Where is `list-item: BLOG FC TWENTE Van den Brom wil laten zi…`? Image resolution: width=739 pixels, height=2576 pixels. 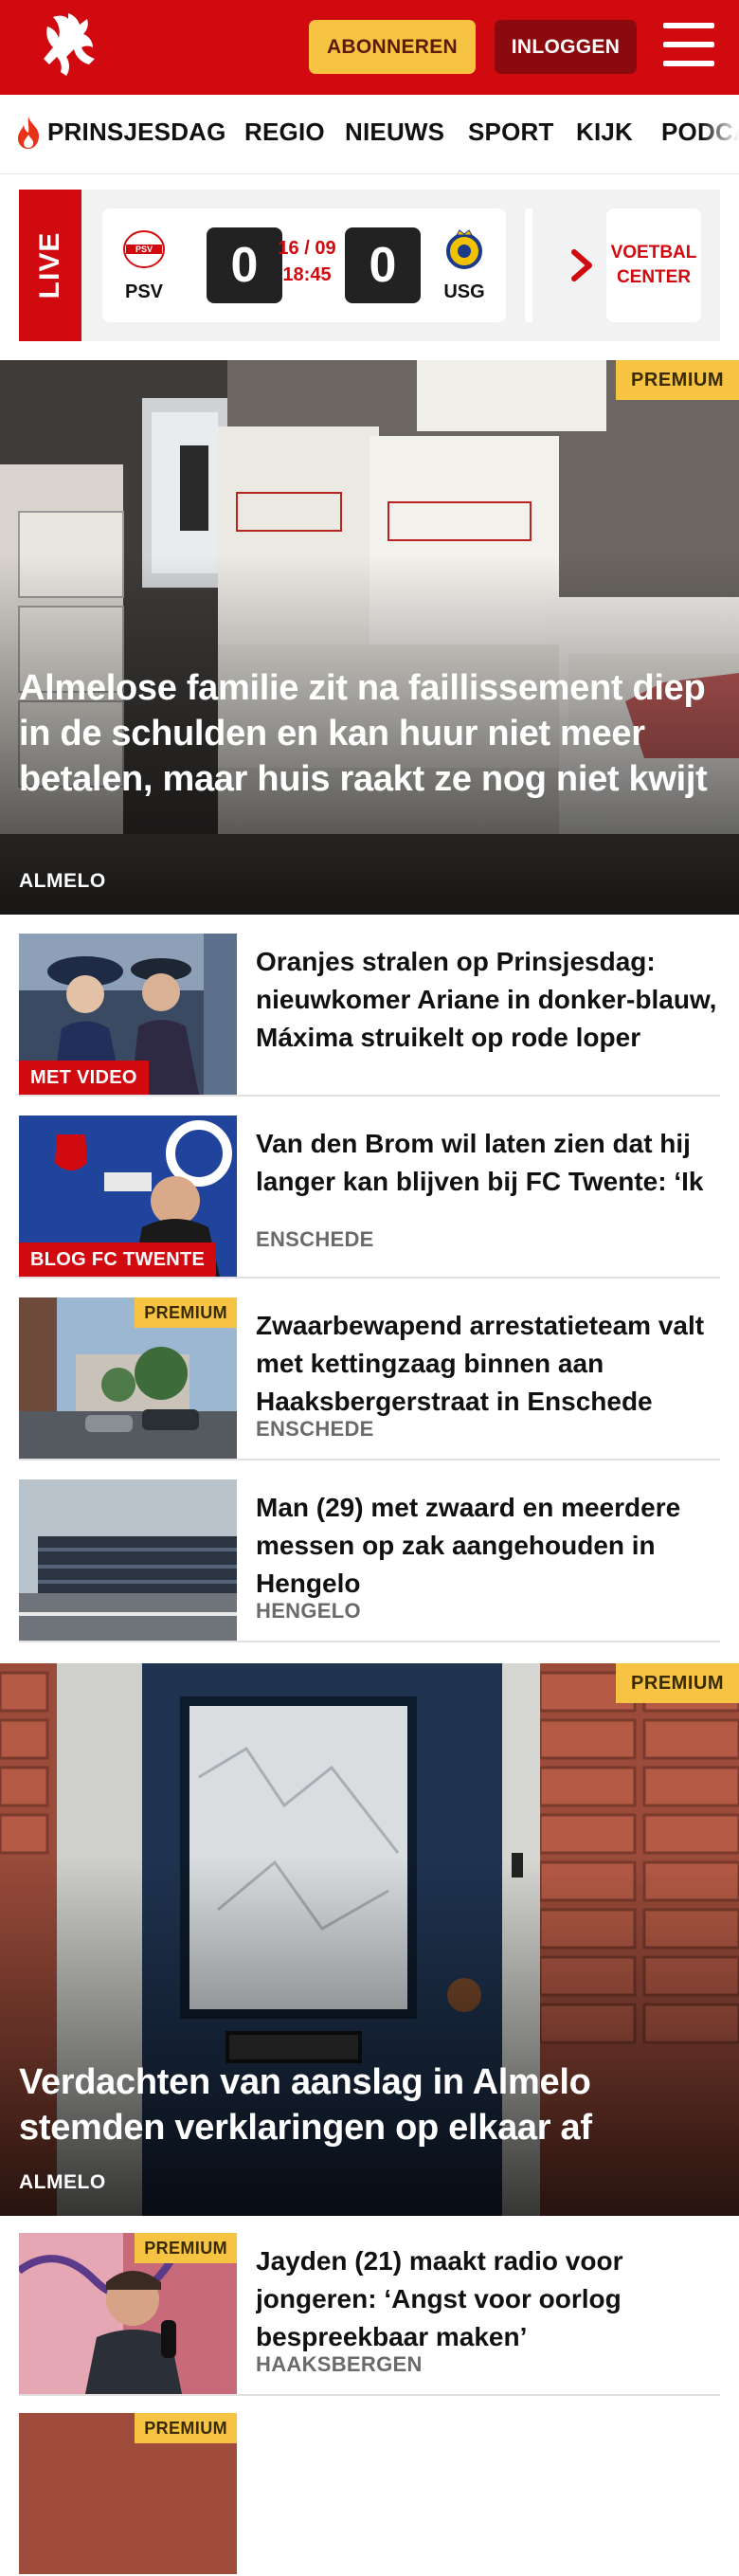
list-item: BLOG FC TWENTE Van den Brom wil laten zi… is located at coordinates (369, 1197).